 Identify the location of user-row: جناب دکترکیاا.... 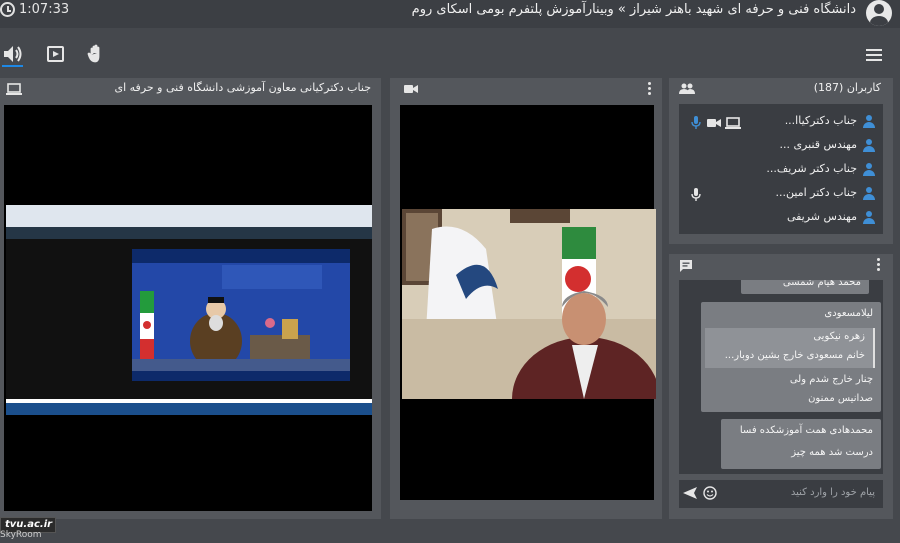
(781, 122).